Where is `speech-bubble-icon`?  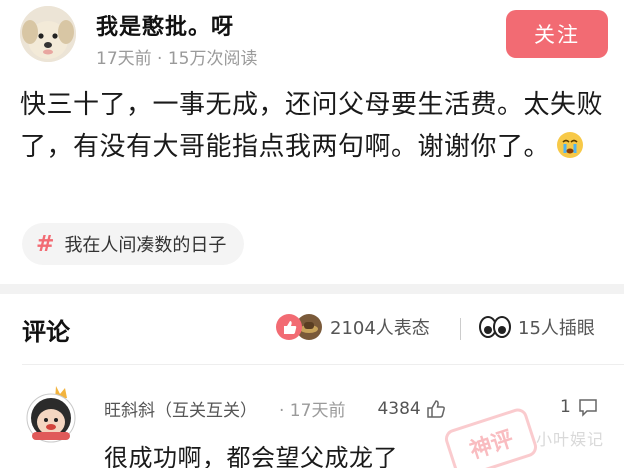
speech-bubble-icon is located at coordinates (588, 407).